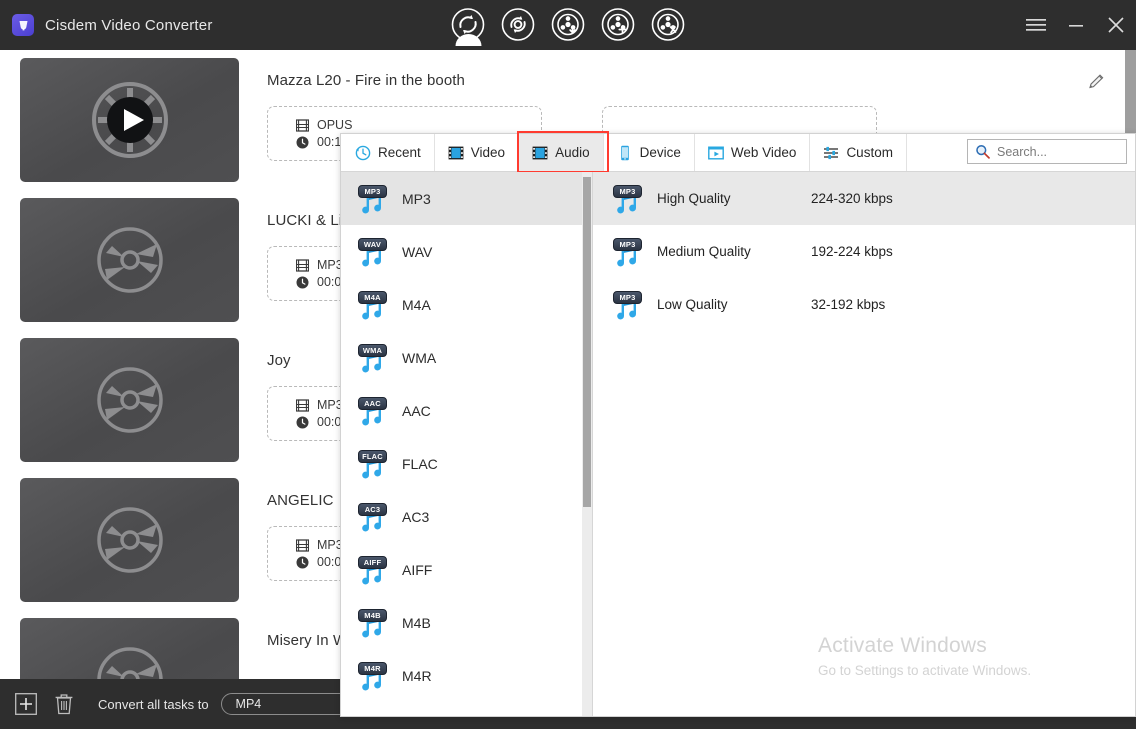 This screenshot has width=1136, height=729. What do you see at coordinates (983, 151) in the screenshot?
I see `search-icon` at bounding box center [983, 151].